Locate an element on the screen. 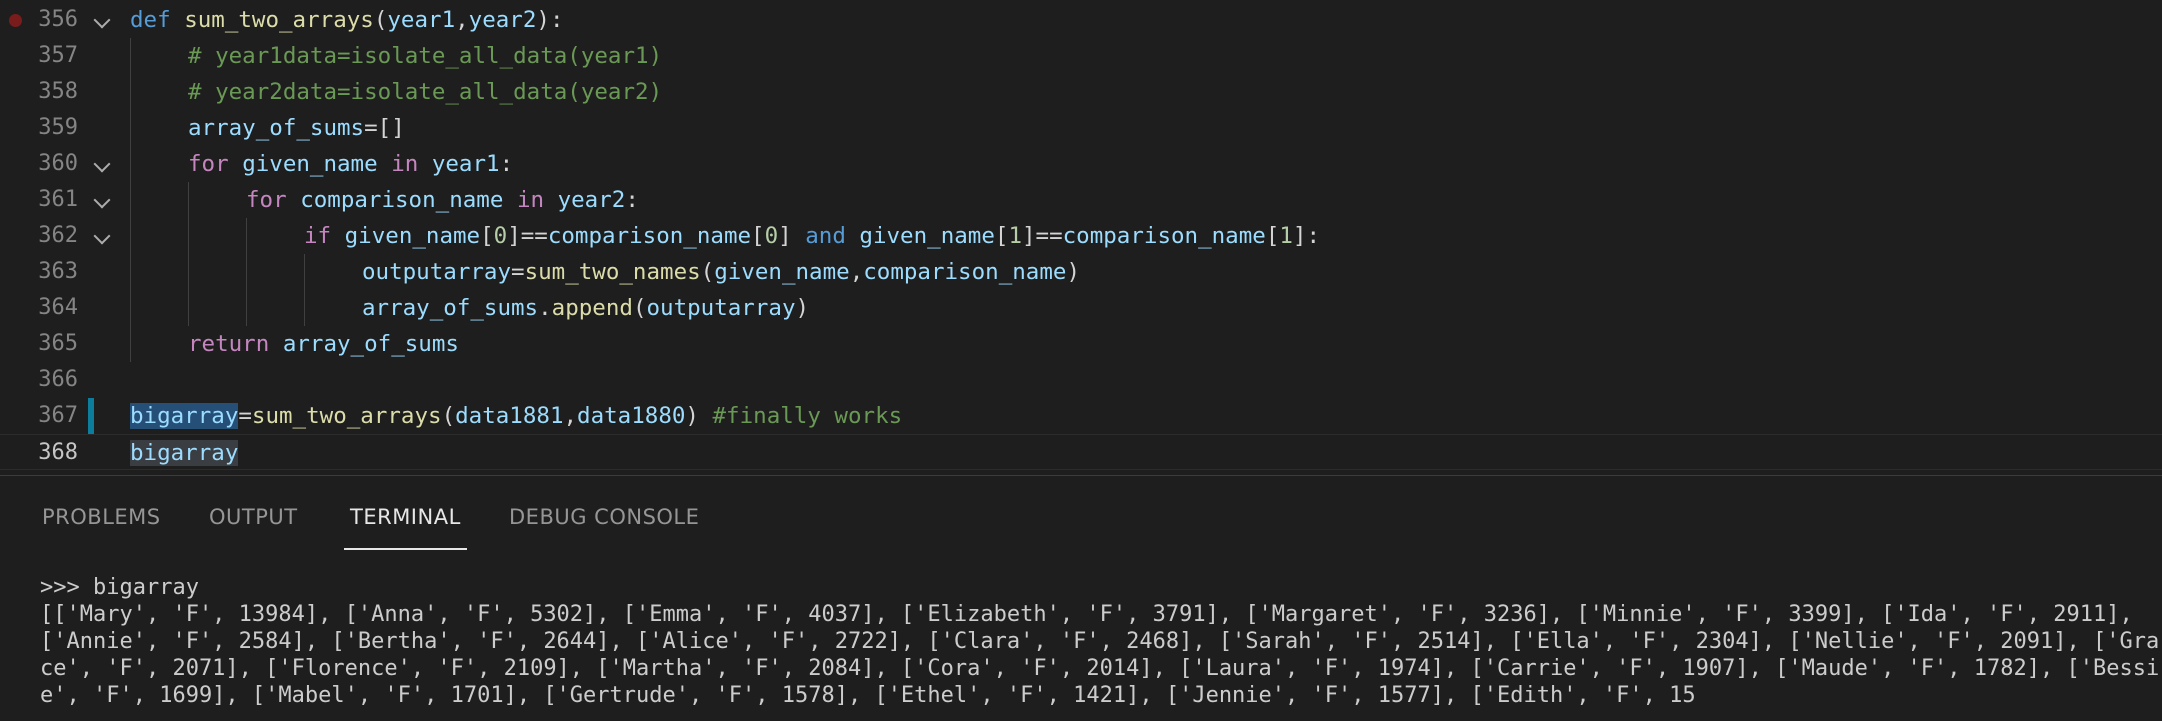  line-number: 363 is located at coordinates (58, 271).